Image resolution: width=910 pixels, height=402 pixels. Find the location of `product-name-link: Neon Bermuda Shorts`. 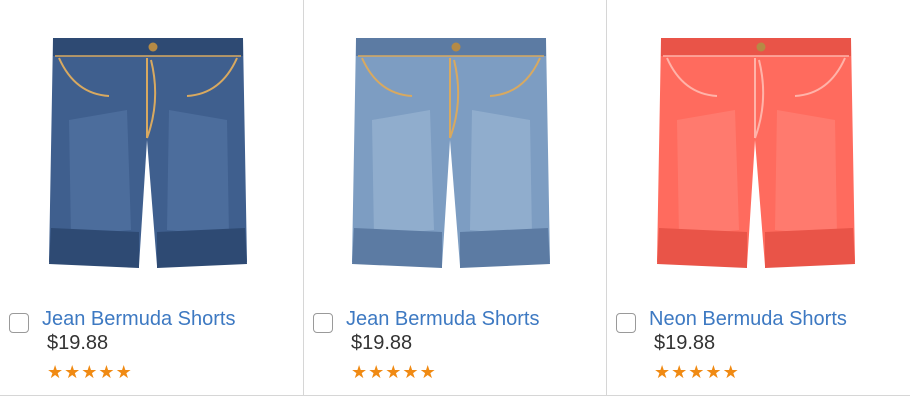

product-name-link: Neon Bermuda Shorts is located at coordinates (748, 319).